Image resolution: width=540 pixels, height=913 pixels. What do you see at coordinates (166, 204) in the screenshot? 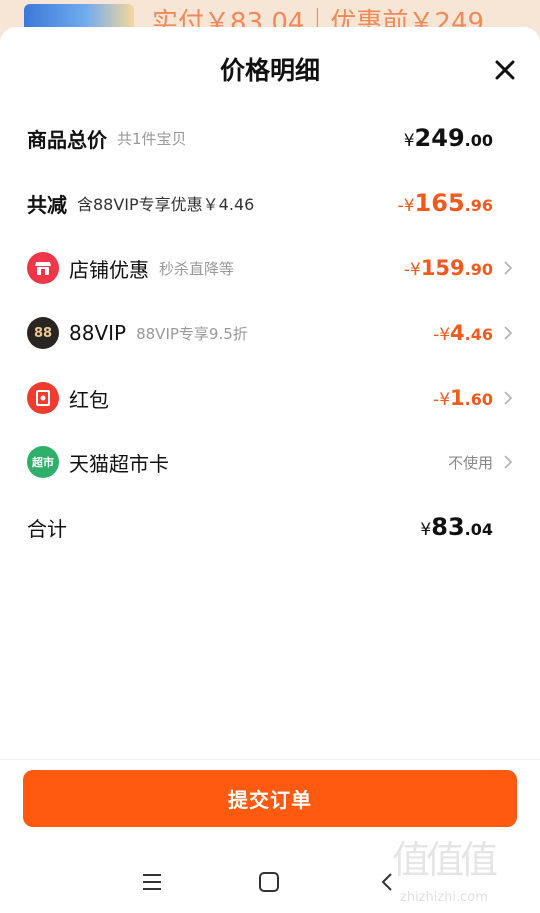
I see `total-discount-note: 含88VIP专享优惠￥4.46` at bounding box center [166, 204].